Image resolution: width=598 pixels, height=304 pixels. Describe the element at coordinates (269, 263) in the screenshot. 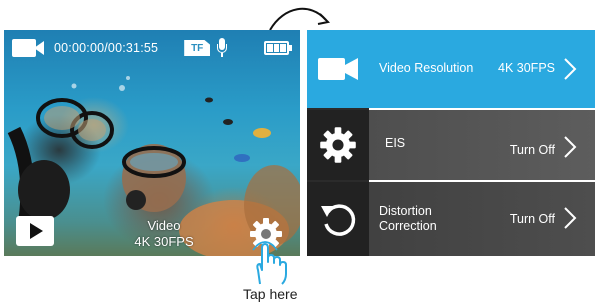

I see `tap-hand-icon` at that location.